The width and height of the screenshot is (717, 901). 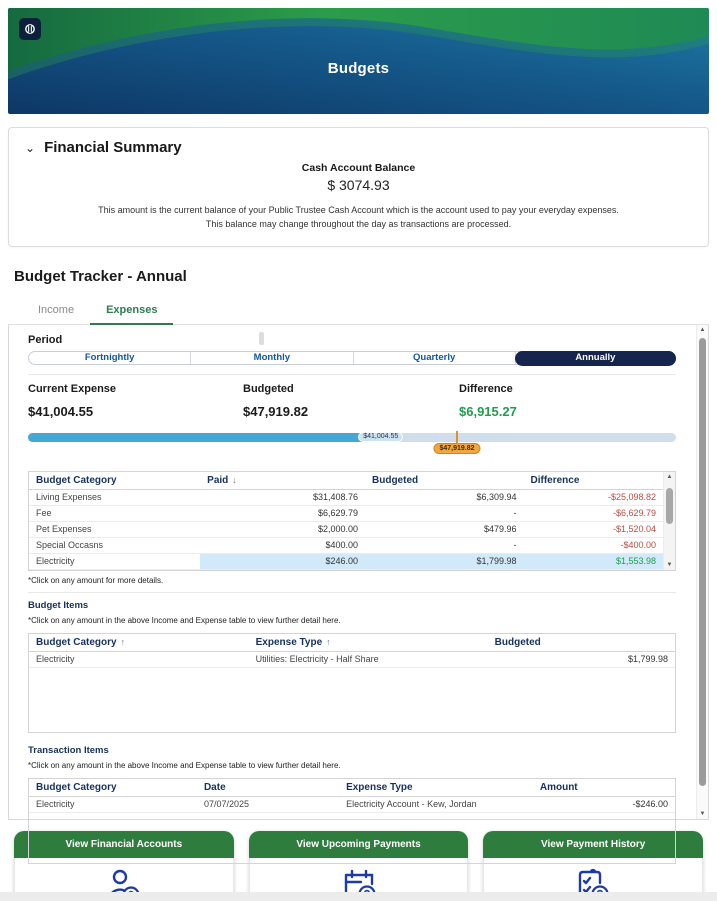 I want to click on period-option-quarterly: Quarterly, so click(x=435, y=357).